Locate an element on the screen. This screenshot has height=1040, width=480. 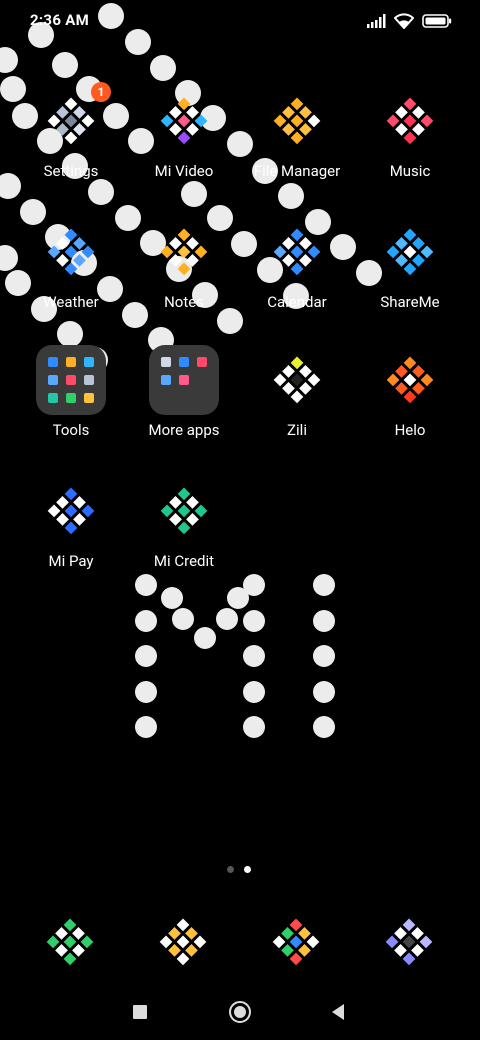
back-icon is located at coordinates (338, 1012).